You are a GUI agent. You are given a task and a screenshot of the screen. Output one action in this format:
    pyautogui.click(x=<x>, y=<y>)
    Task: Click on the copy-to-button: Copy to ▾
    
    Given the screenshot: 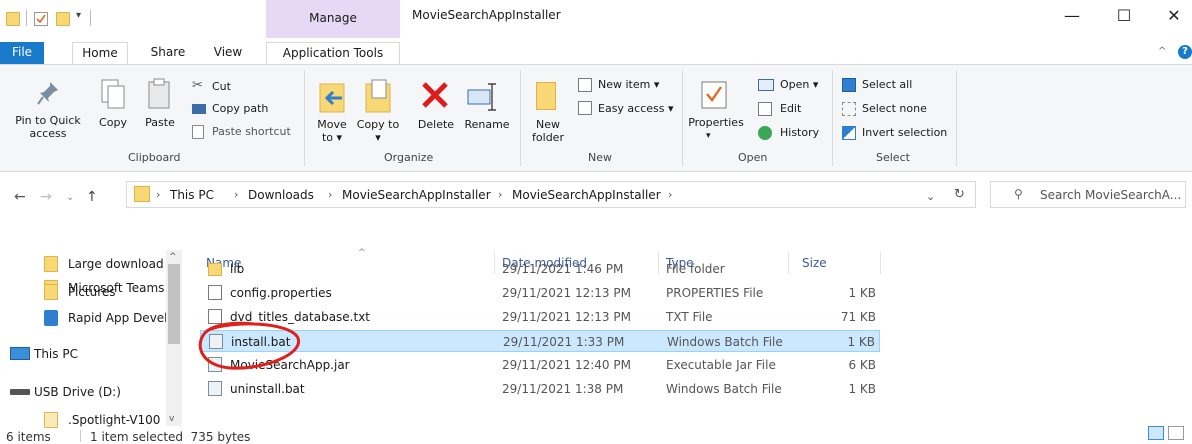 What is the action you would take?
    pyautogui.click(x=378, y=131)
    